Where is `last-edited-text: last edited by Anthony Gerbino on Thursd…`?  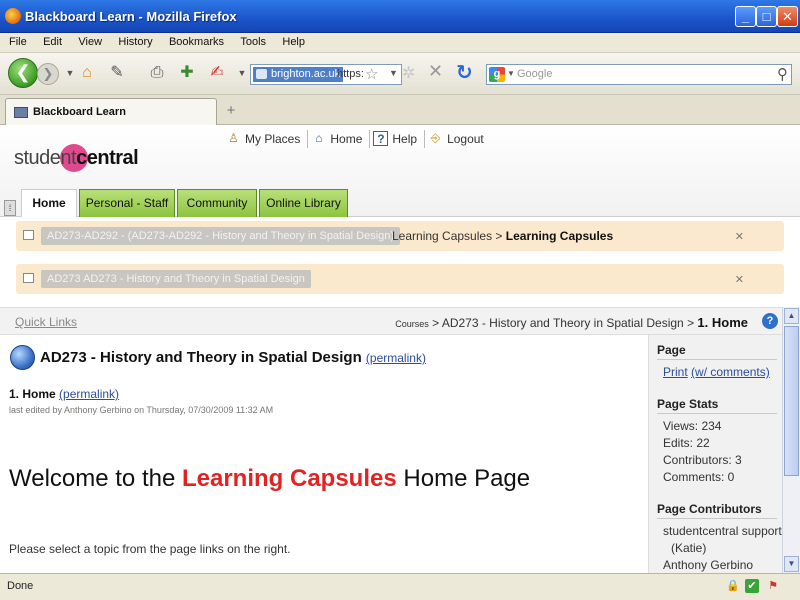
last-edited-text: last edited by Anthony Gerbino on Thursd… is located at coordinates (141, 410).